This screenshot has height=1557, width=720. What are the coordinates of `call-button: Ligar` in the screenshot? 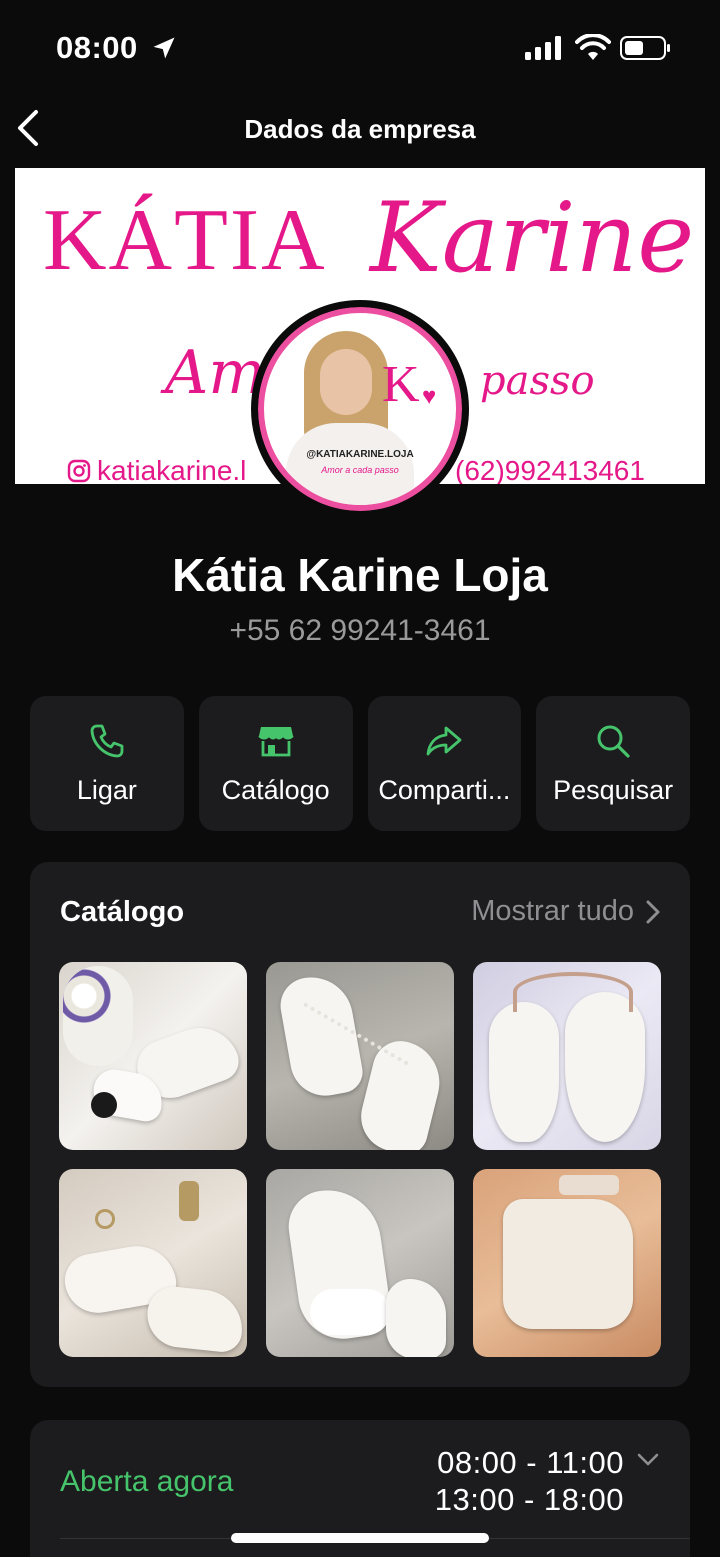 It's located at (107, 763).